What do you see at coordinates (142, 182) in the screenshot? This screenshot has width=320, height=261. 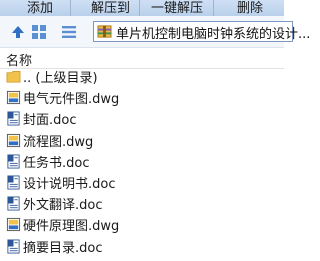 I see `list-item: 设计说明书.doc` at bounding box center [142, 182].